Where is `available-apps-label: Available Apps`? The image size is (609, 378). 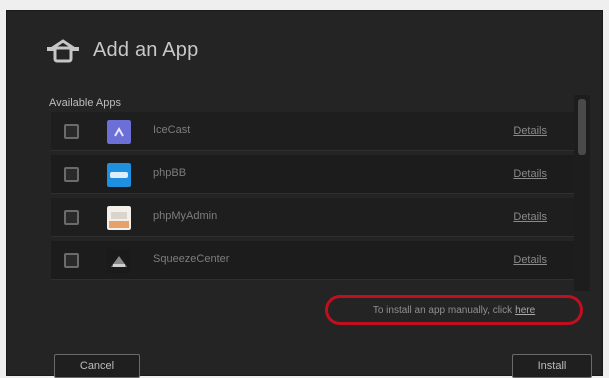
available-apps-label: Available Apps is located at coordinates (85, 103).